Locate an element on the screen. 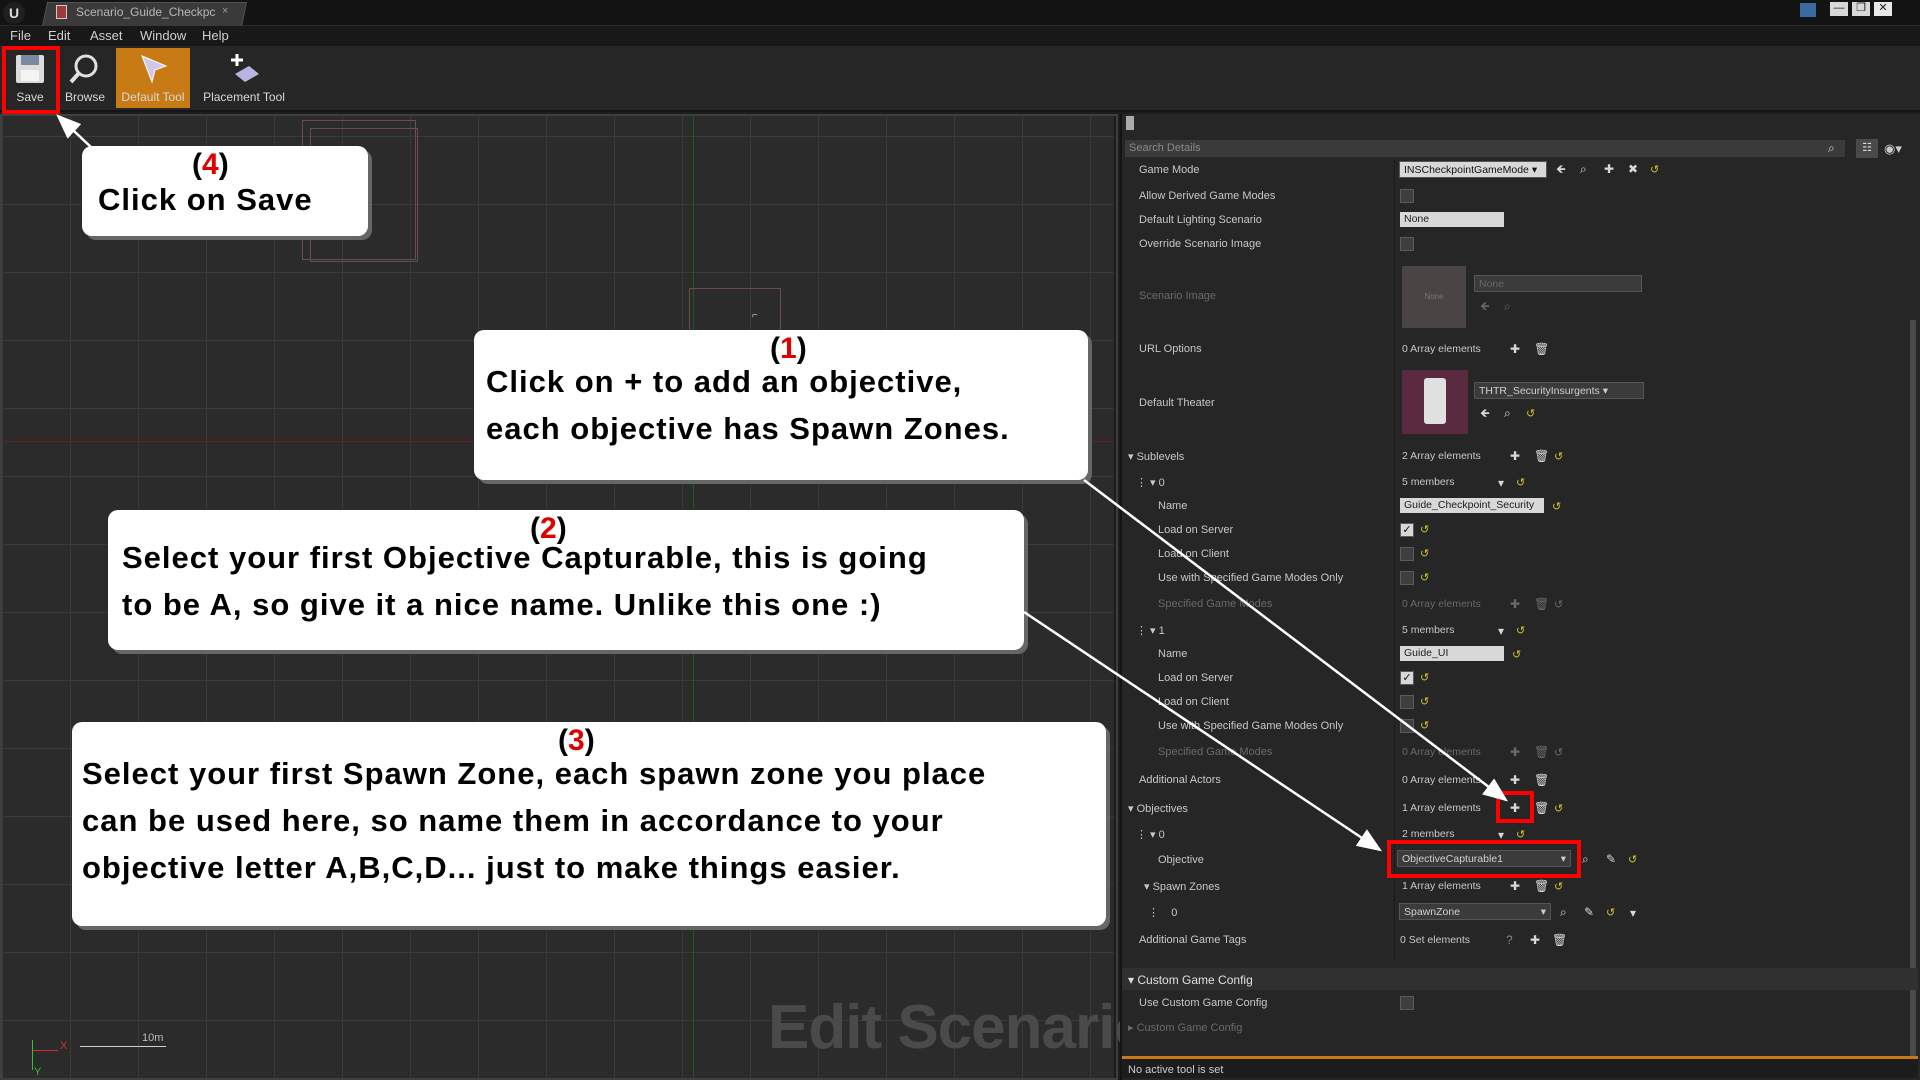 This screenshot has width=1920, height=1080. arrow-to-objective is located at coordinates (1203, 731).